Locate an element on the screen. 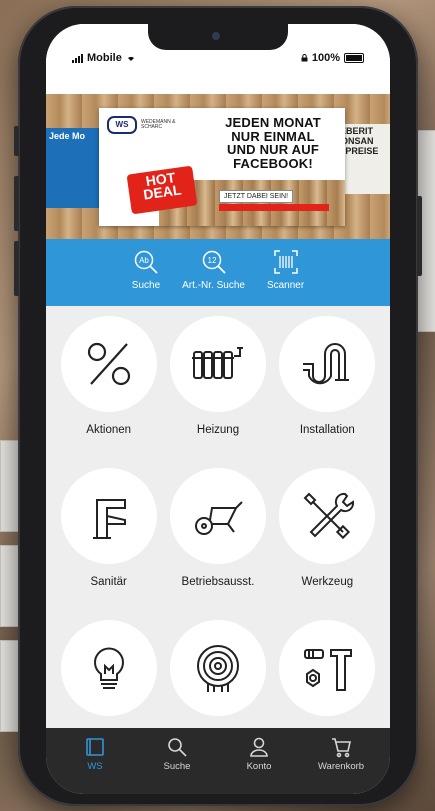 This screenshot has height=811, width=435. tab-suche: Suche is located at coordinates (177, 761).